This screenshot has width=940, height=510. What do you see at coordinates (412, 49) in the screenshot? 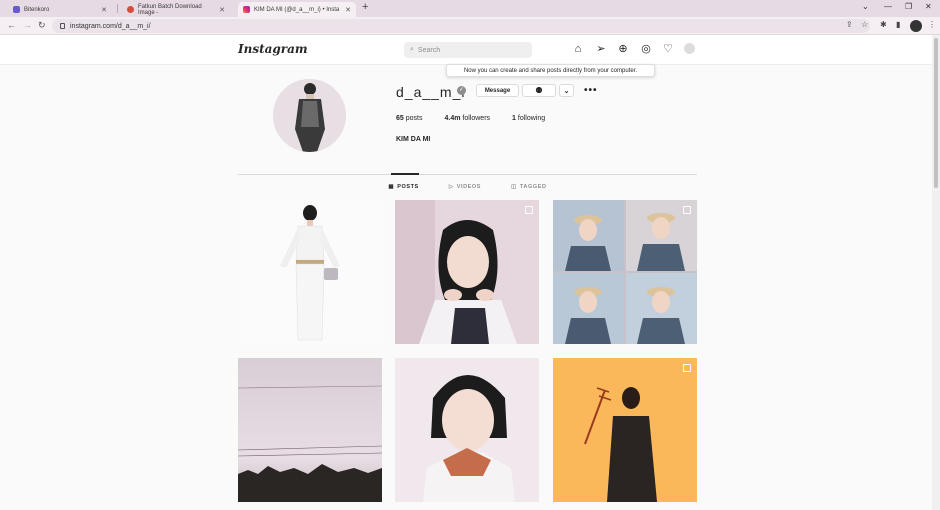
I see `search-icon: ⌕` at bounding box center [412, 49].